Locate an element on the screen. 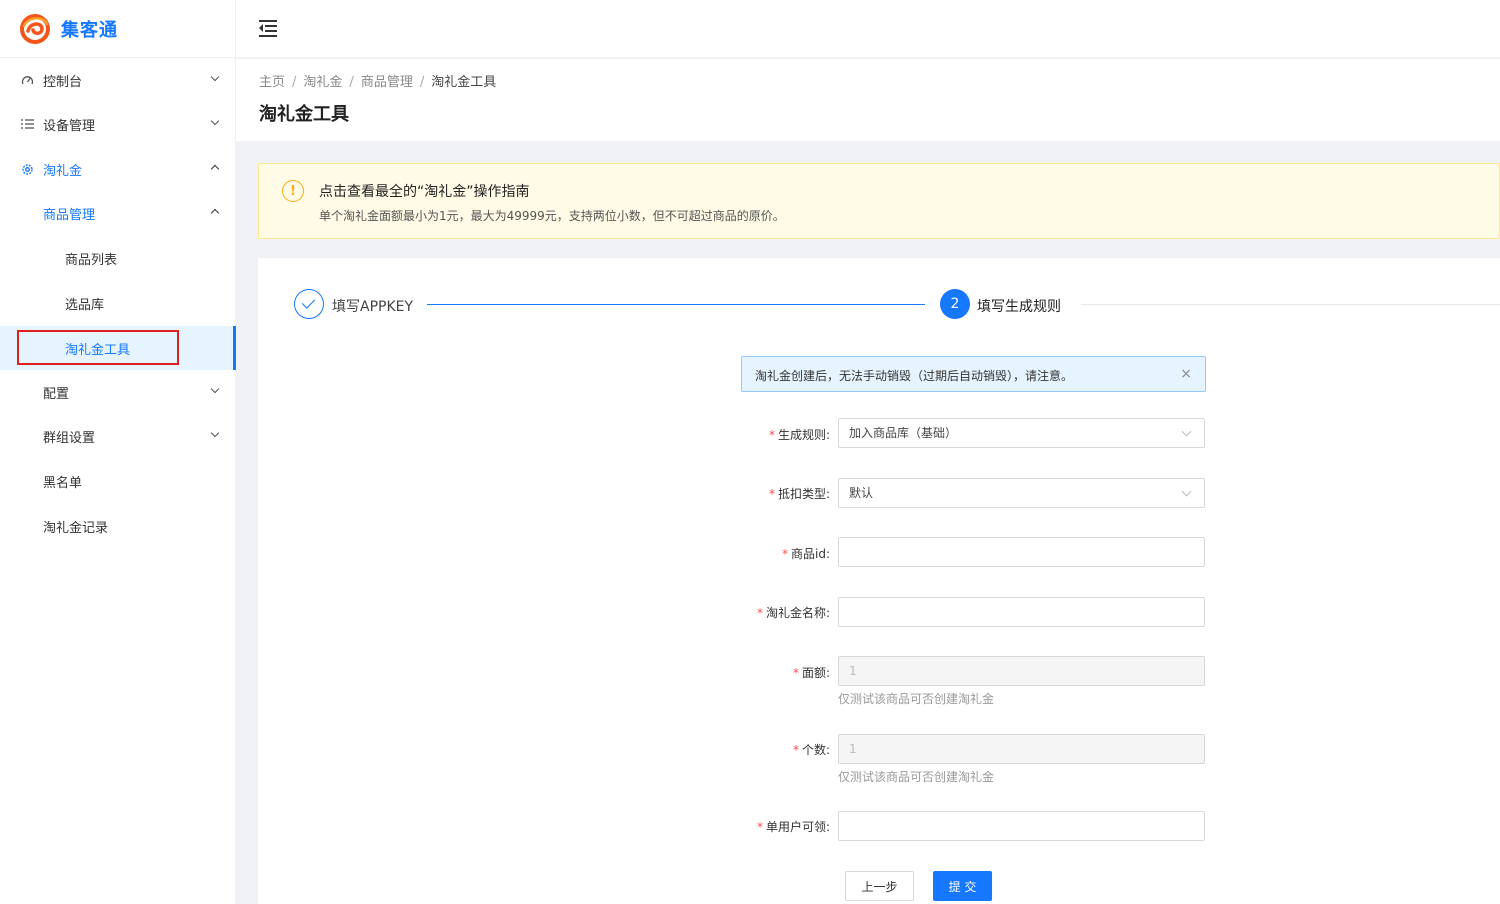 The image size is (1500, 904). logo: 集客通 is located at coordinates (117, 29).